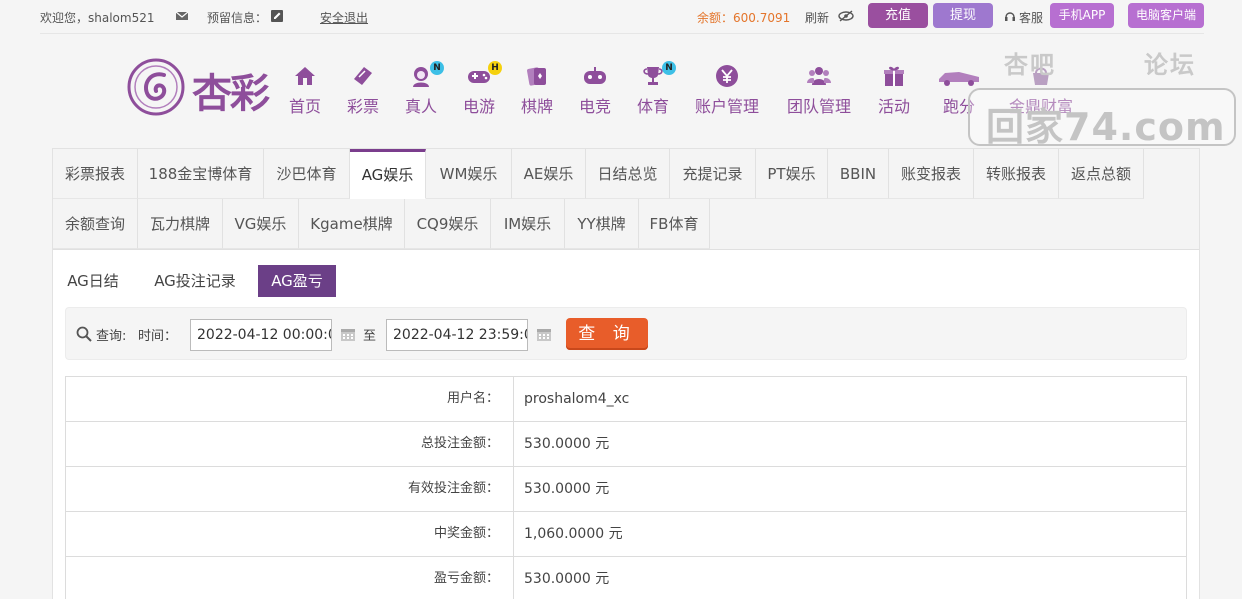 Image resolution: width=1242 pixels, height=599 pixels. Describe the element at coordinates (388, 174) in the screenshot. I see `tab-ag: AG娱乐` at that location.